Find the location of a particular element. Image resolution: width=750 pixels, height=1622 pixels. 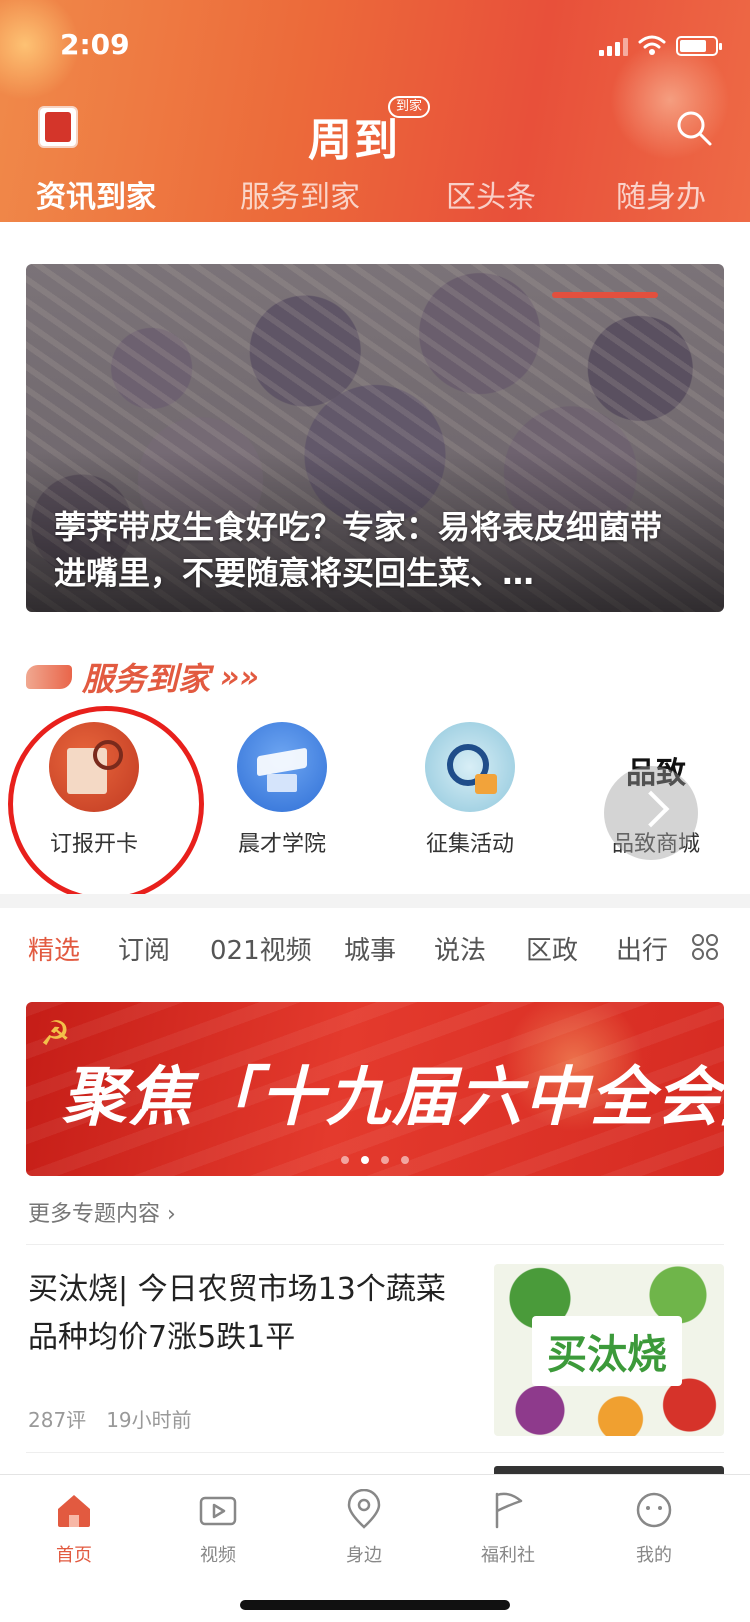

service-section-header: 服务到家 »» is located at coordinates (142, 677).